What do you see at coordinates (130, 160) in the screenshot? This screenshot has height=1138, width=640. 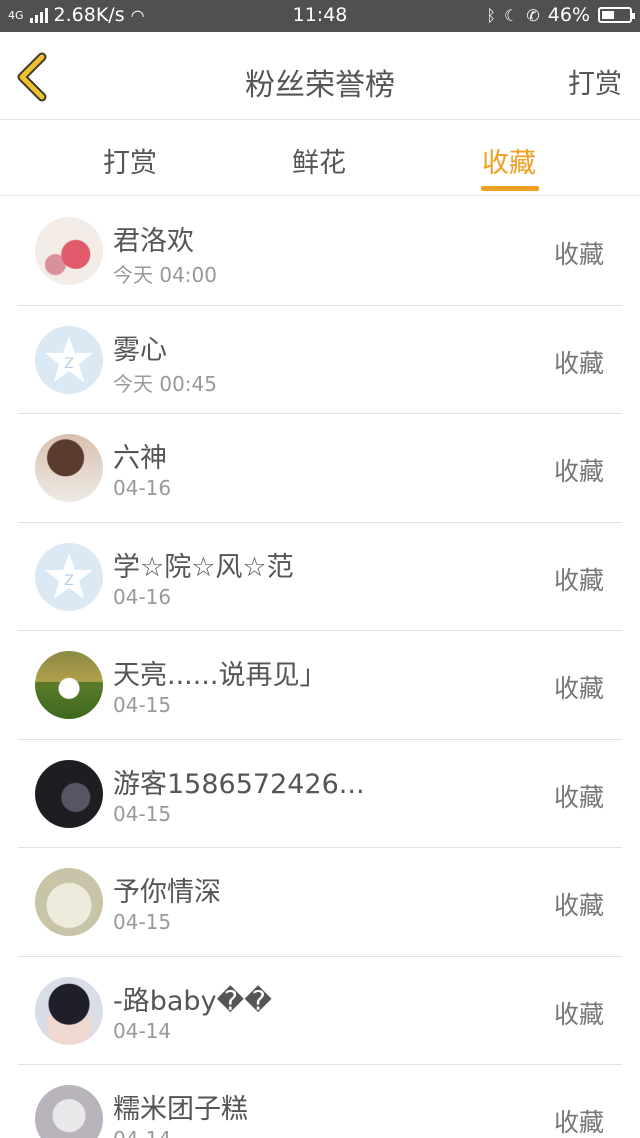 I see `tab-reward: 打赏` at bounding box center [130, 160].